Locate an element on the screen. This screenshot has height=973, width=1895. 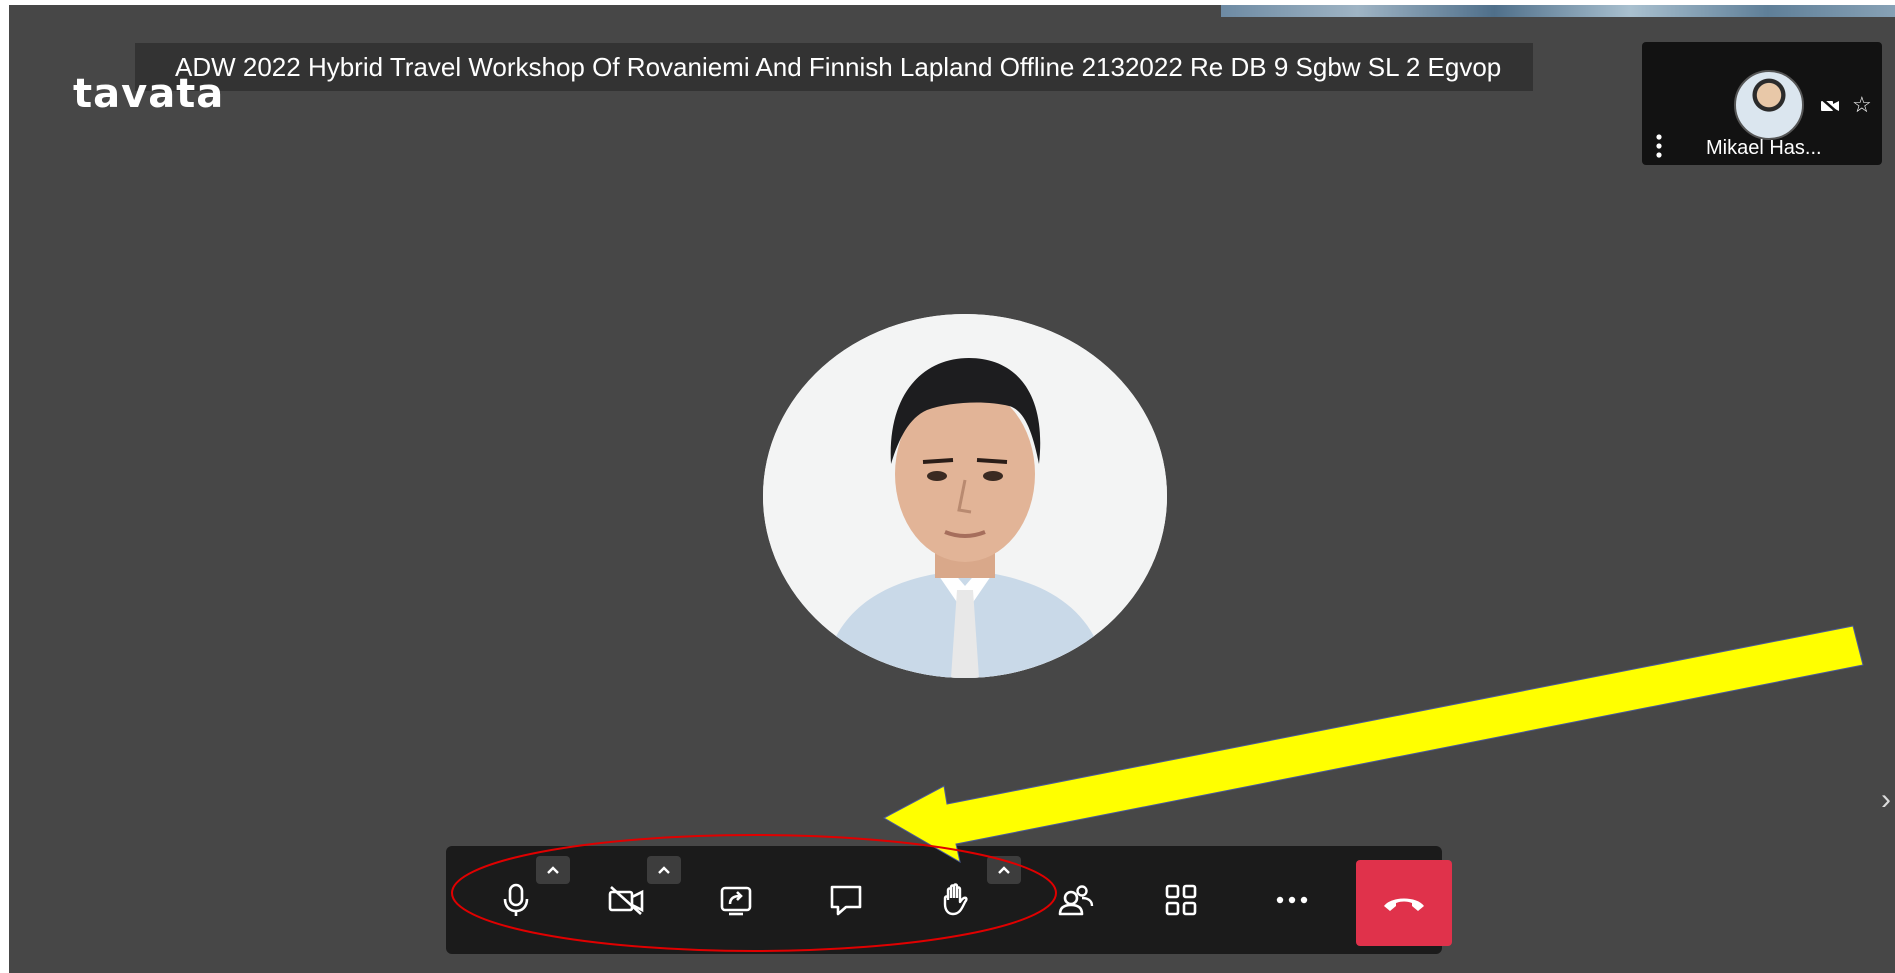
tile-view-button is located at coordinates (1181, 900).